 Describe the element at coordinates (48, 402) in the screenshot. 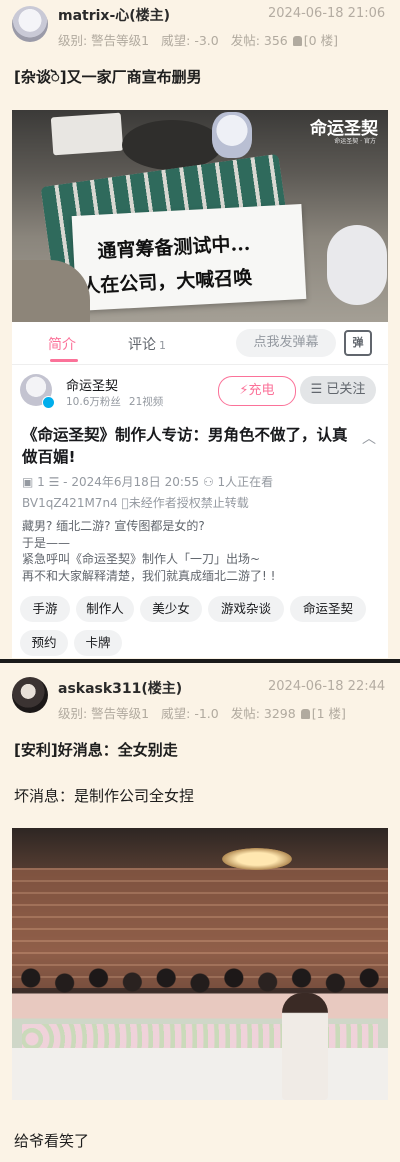

I see `verified-badge-icon` at that location.